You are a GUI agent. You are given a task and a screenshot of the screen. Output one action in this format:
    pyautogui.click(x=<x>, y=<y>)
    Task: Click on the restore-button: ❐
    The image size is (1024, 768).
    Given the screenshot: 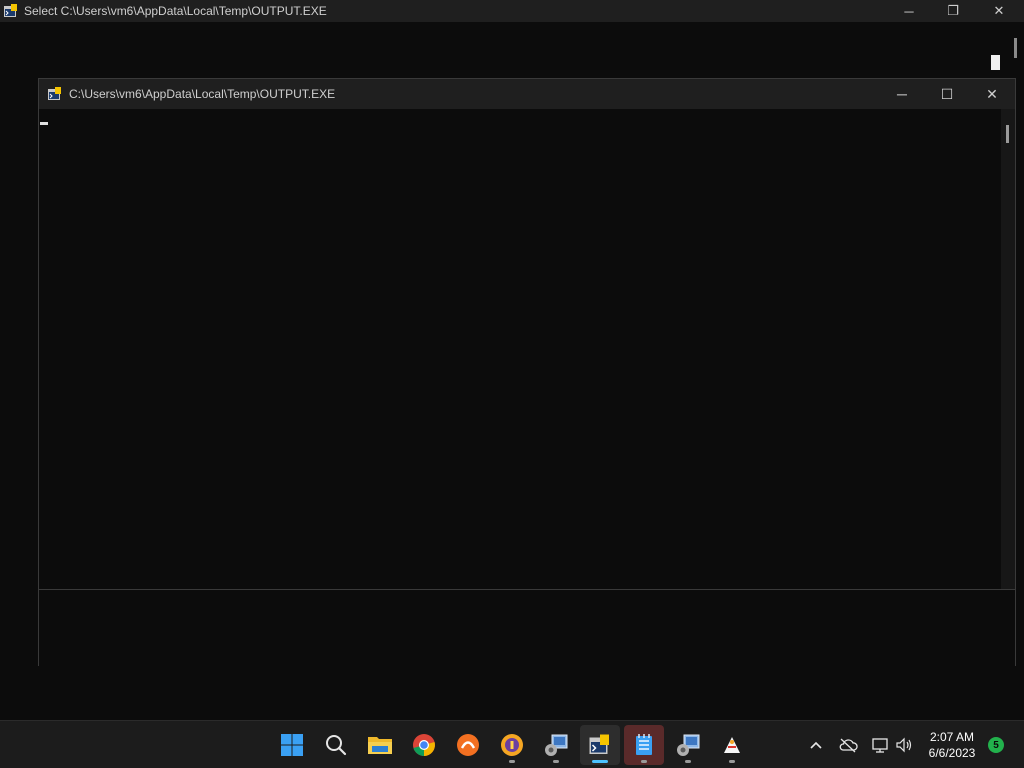 What is the action you would take?
    pyautogui.click(x=953, y=11)
    